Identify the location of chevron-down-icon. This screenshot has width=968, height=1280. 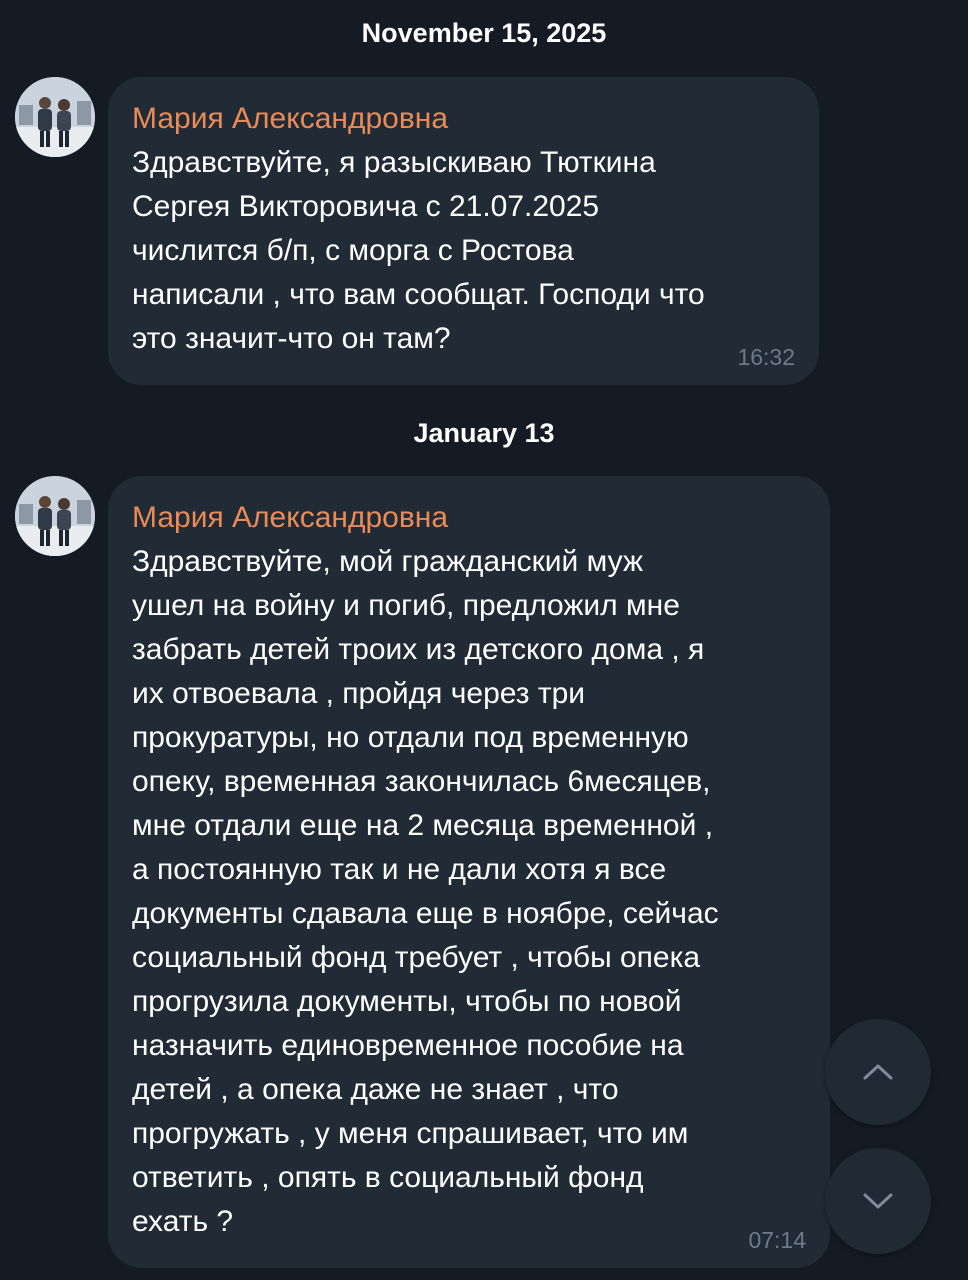
(878, 1201).